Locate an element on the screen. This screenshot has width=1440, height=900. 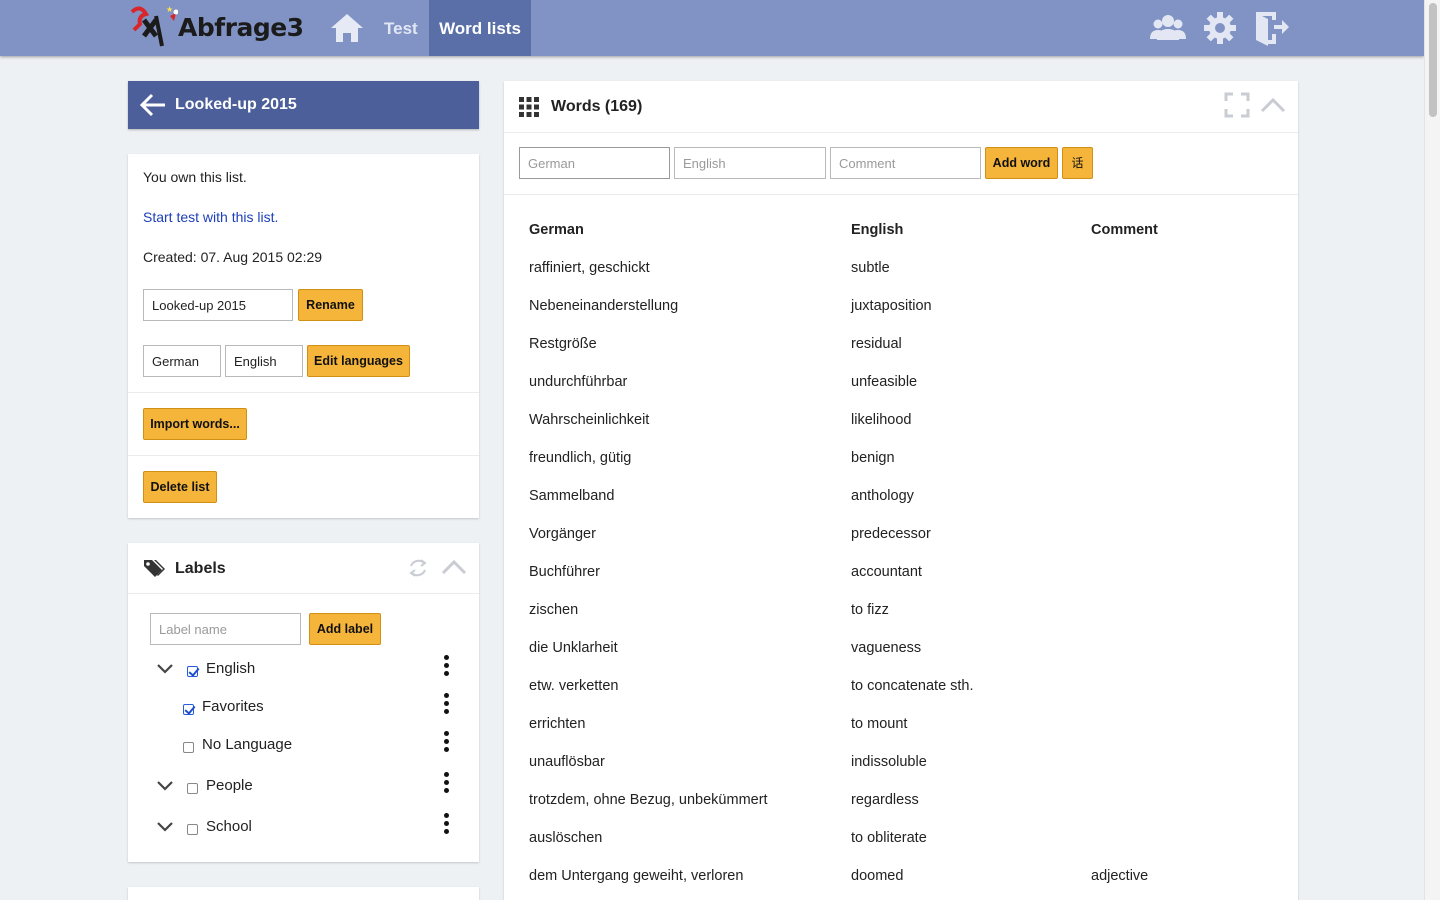
list-name-input is located at coordinates (218, 305).